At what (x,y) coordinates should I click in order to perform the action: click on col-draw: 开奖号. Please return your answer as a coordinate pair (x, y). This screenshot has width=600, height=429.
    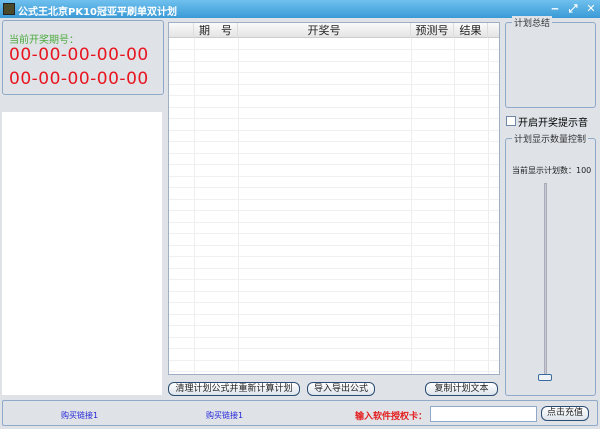
    Looking at the image, I should click on (324, 30).